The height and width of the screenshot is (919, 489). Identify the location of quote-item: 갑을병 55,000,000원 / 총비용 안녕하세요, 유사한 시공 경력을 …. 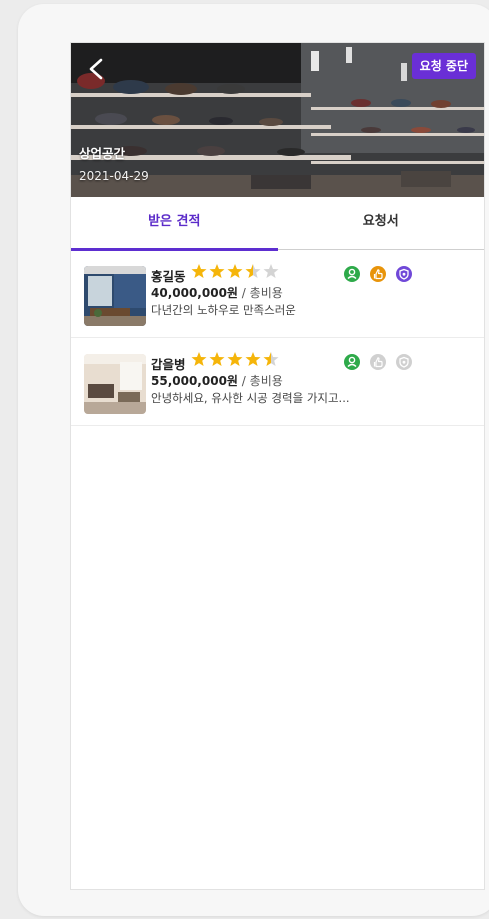
(277, 382).